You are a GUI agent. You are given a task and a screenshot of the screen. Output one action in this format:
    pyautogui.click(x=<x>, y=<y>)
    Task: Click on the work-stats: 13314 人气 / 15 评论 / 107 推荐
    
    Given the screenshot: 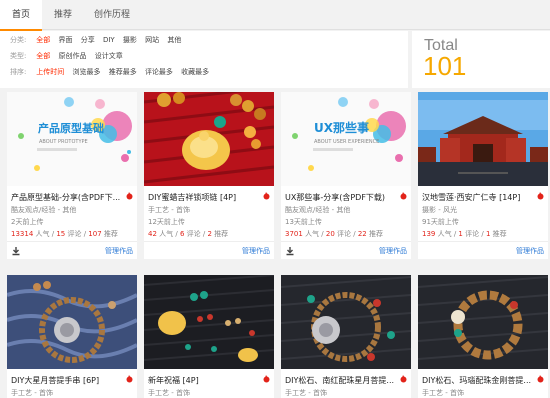 What is the action you would take?
    pyautogui.click(x=64, y=234)
    